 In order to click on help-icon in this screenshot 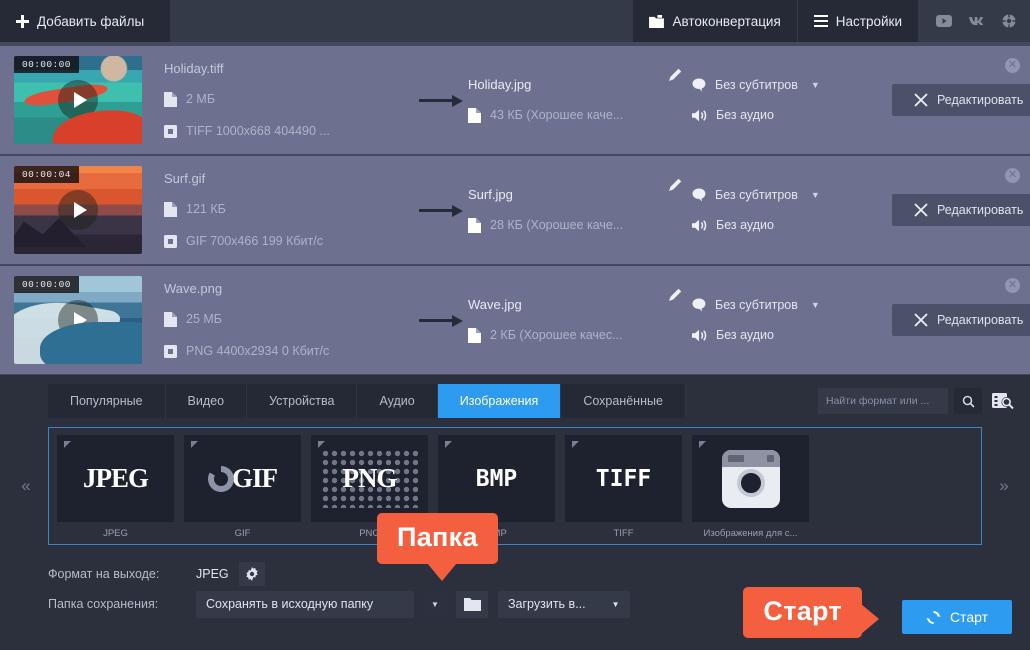, I will do `click(1009, 21)`.